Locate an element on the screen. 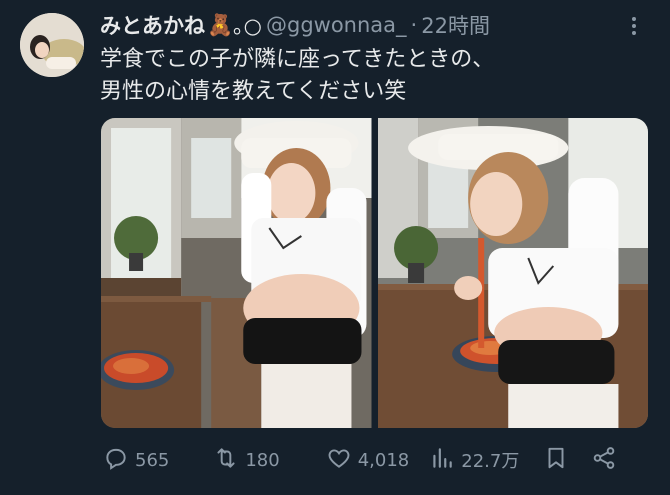  retweet-button: 180 is located at coordinates (246, 460).